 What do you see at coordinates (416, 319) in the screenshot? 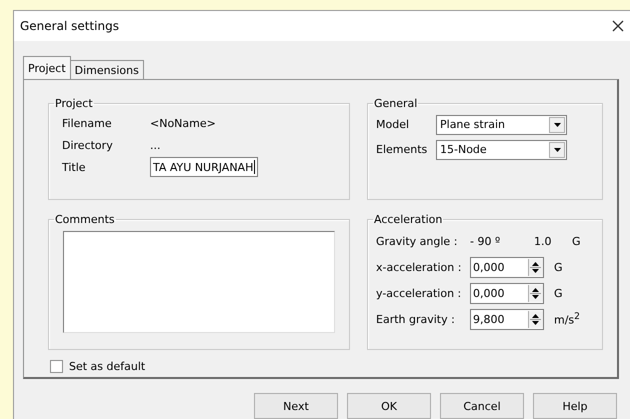
I see `field-label: Earth gravity :` at bounding box center [416, 319].